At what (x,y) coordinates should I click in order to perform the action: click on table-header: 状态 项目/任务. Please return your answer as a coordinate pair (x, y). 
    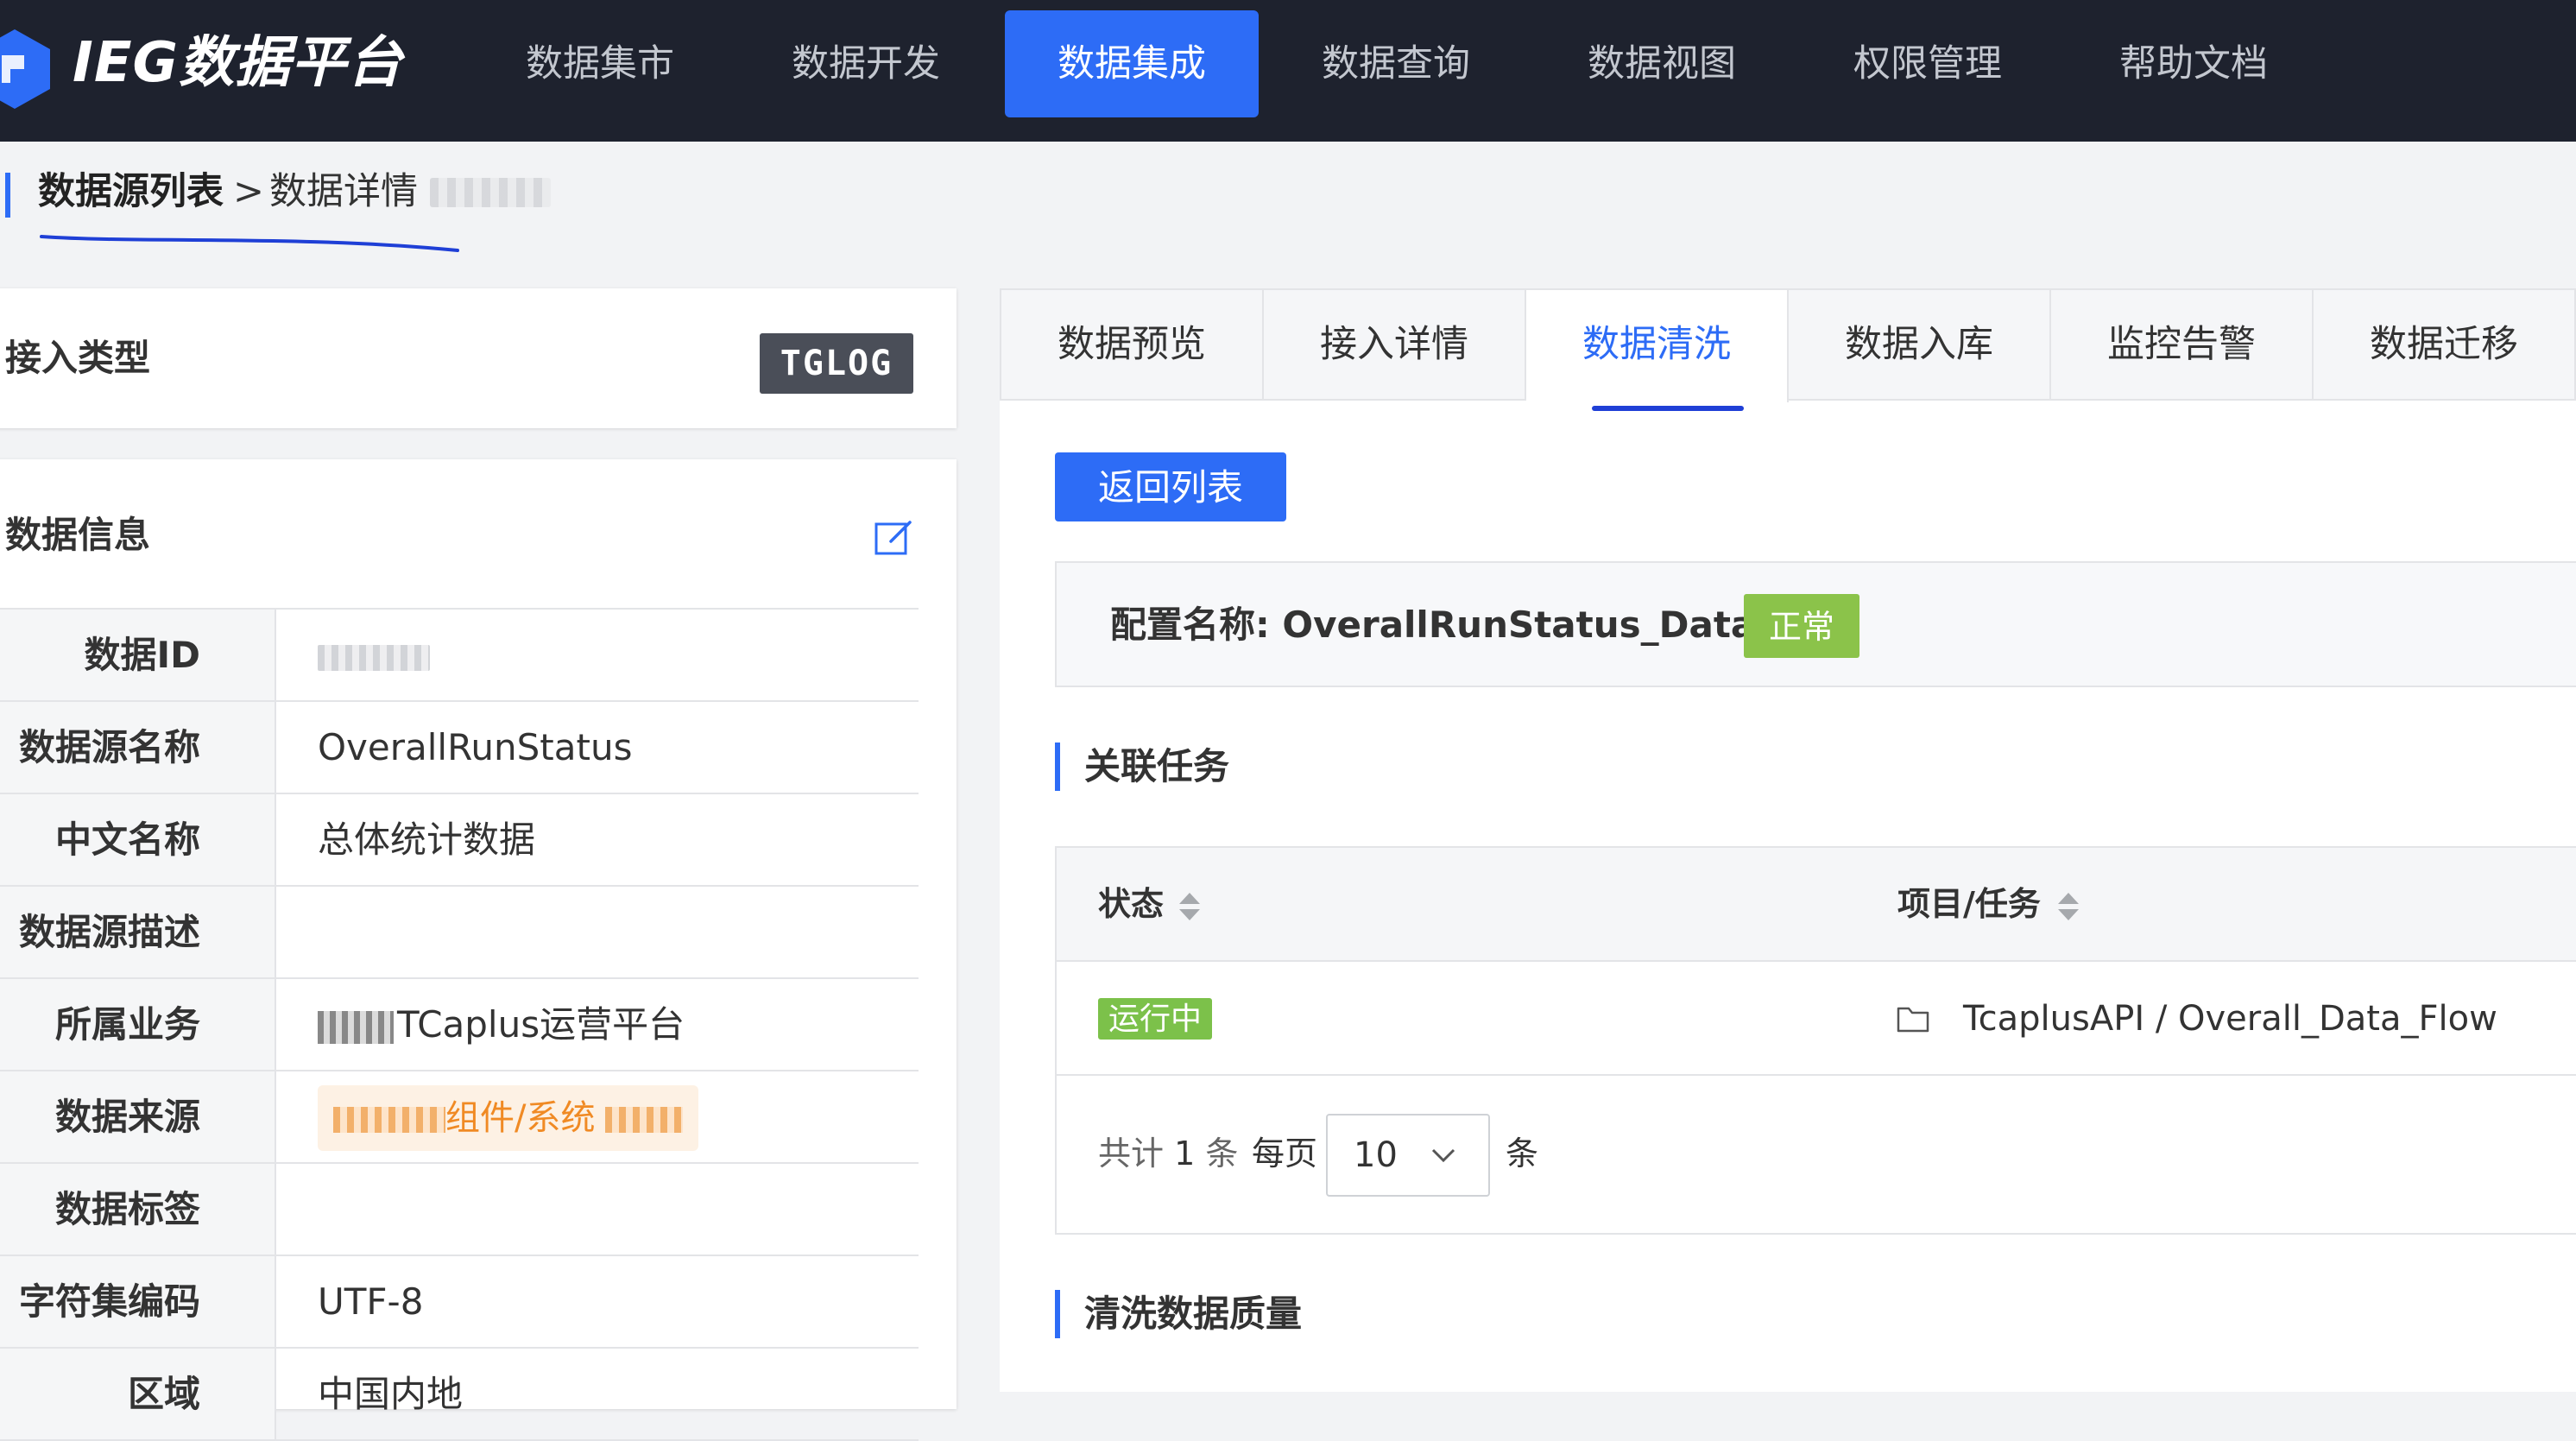
    Looking at the image, I should click on (1816, 905).